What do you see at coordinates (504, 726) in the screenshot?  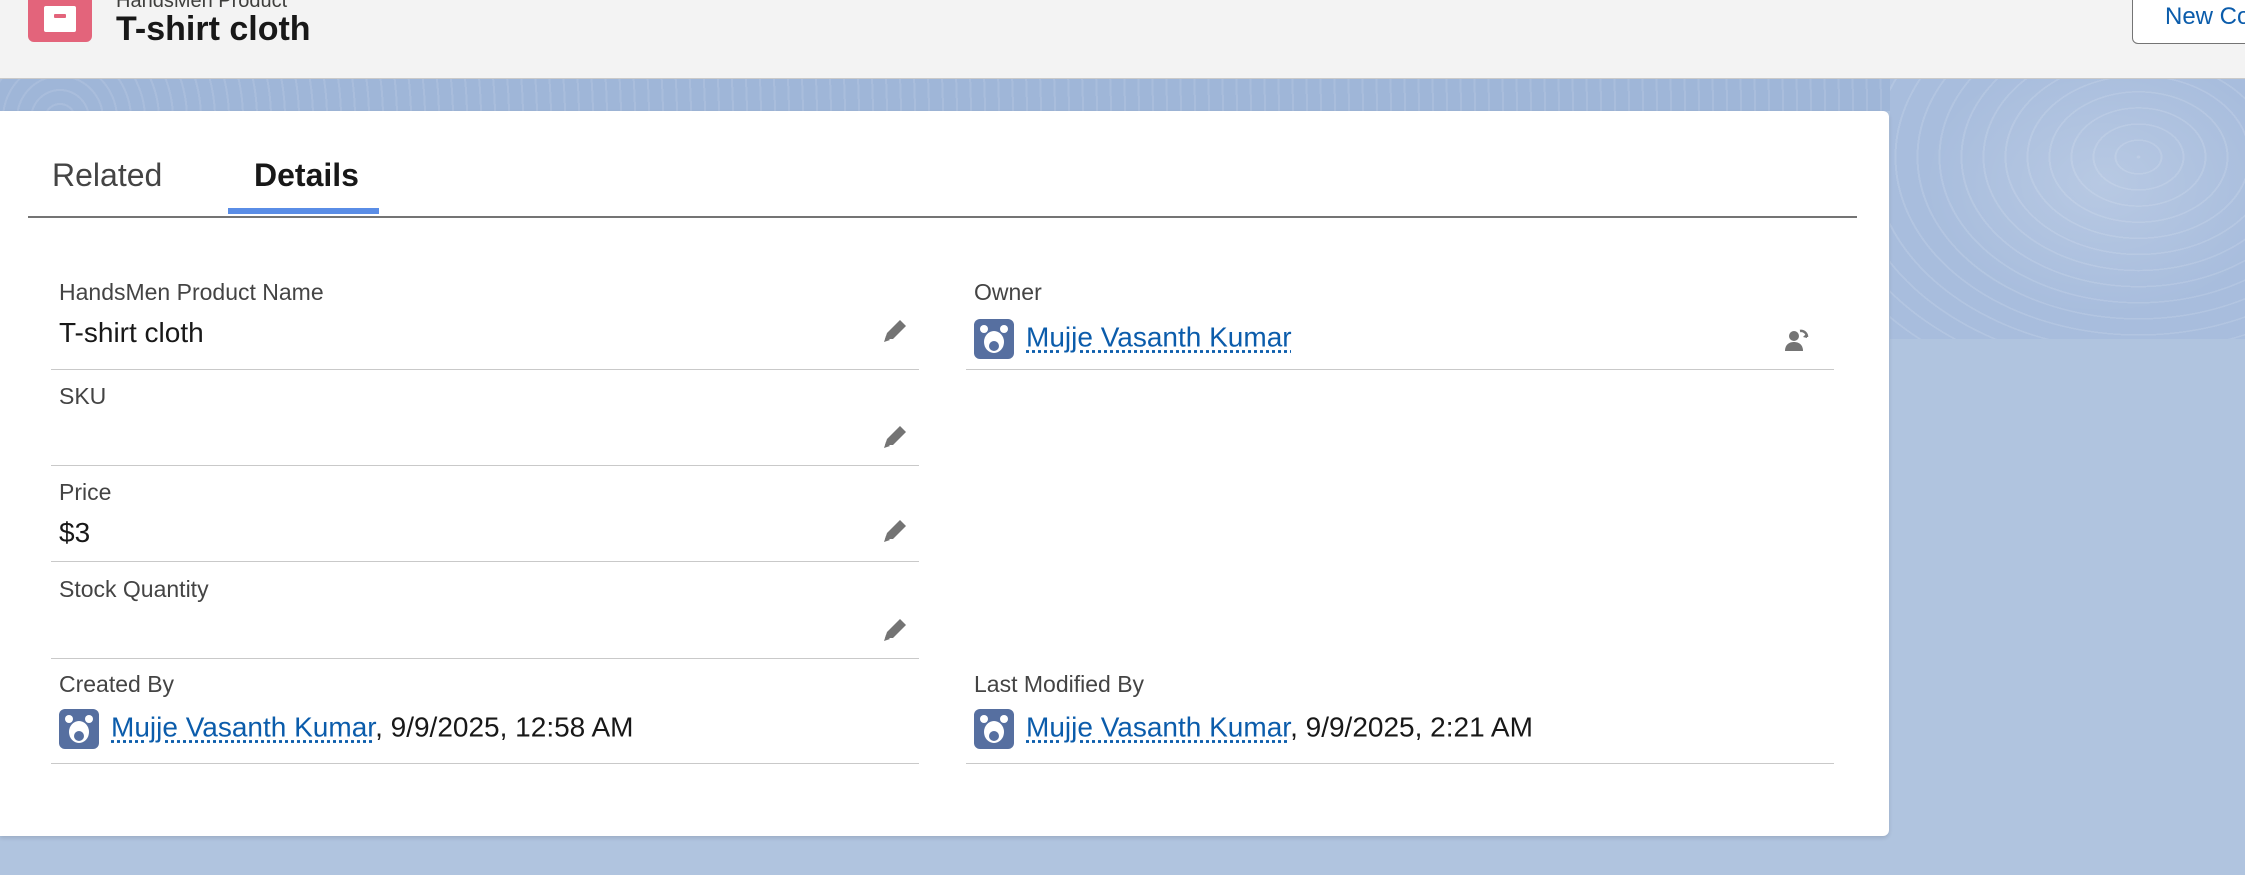 I see `created-date: , 9/9/2025, 12:58 AM` at bounding box center [504, 726].